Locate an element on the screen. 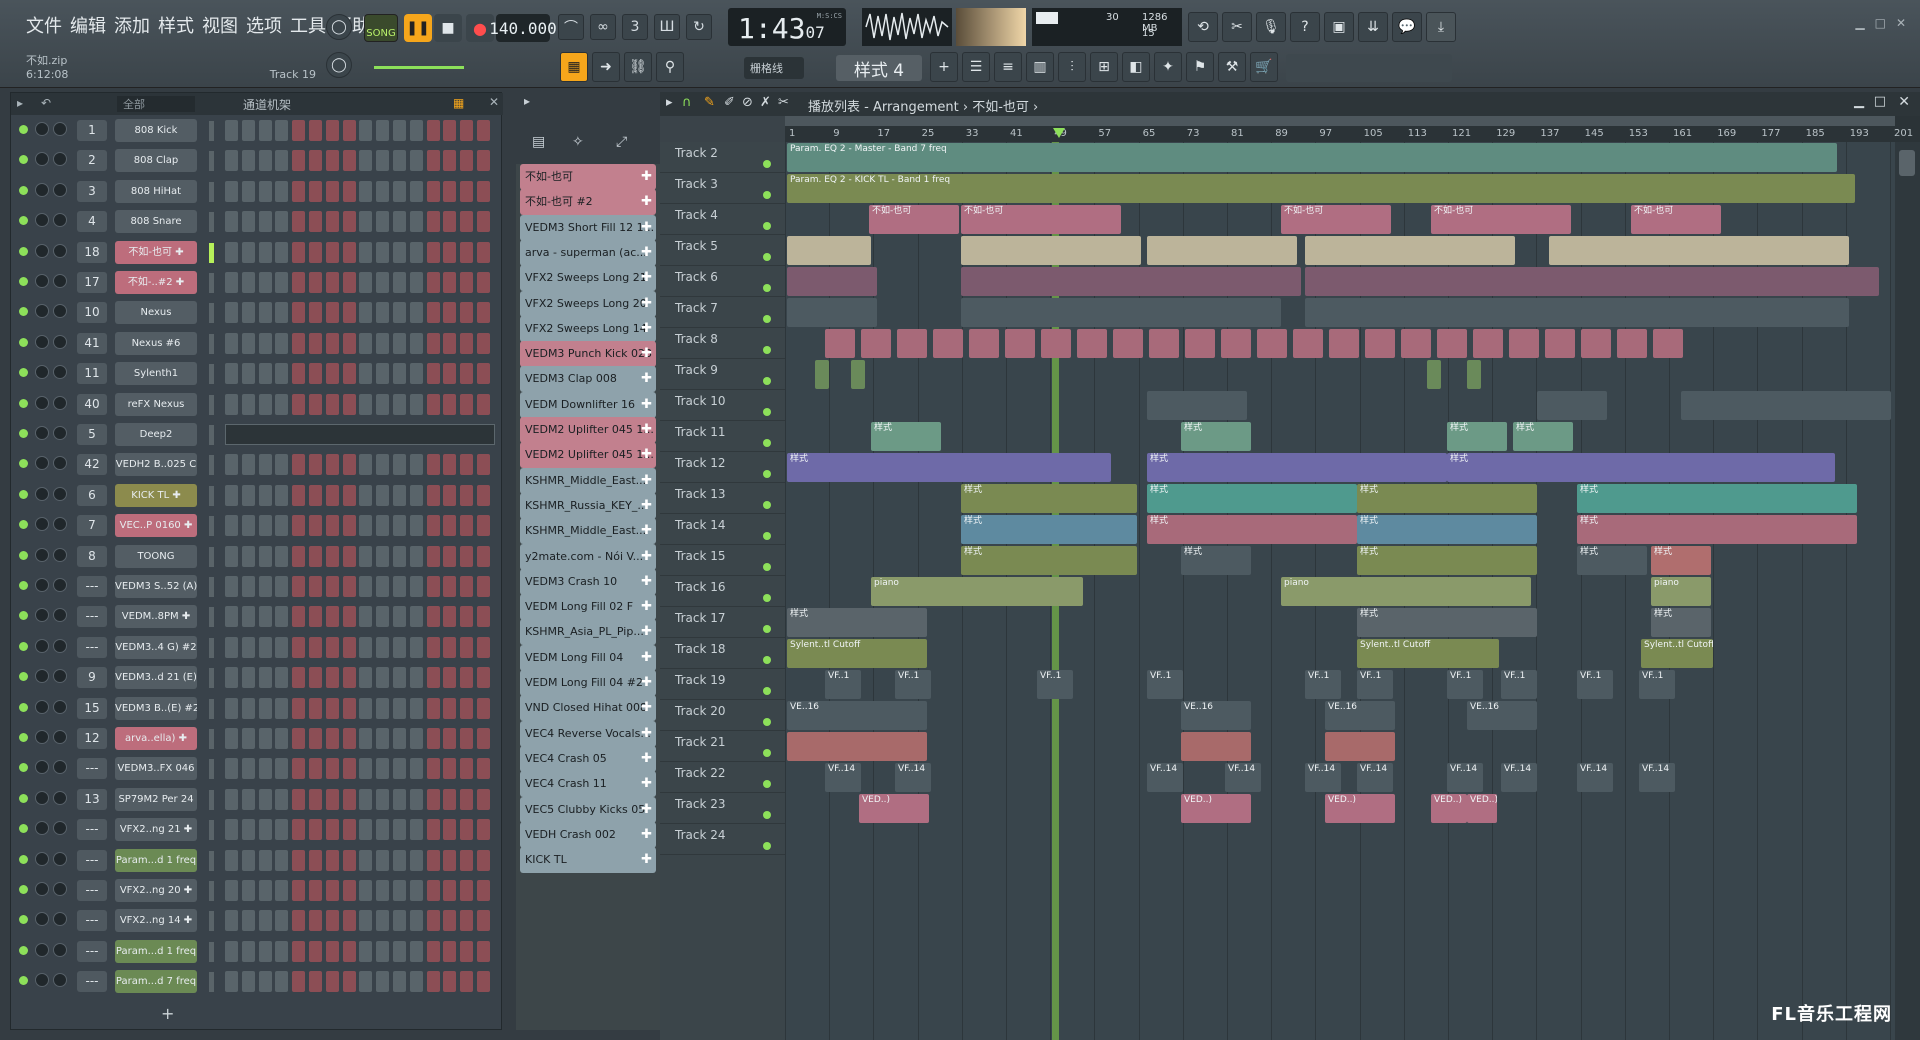  channel-name-button: VEDM..8PM ✚ is located at coordinates (156, 617).